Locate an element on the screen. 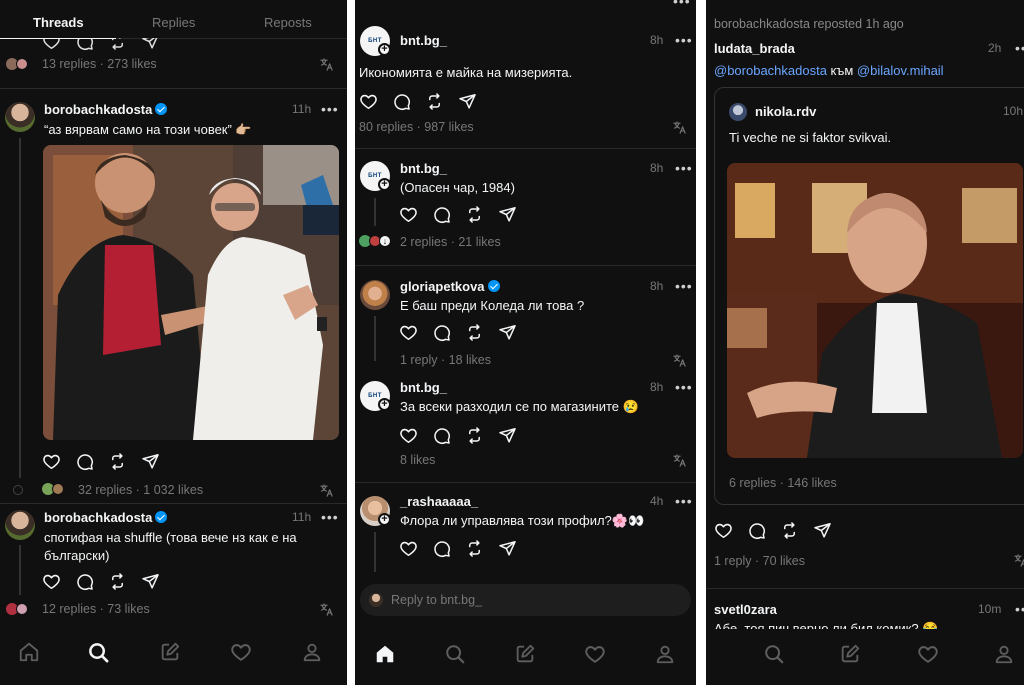 Image resolution: width=1024 pixels, height=685 pixels. mention-link: @borobachkadosta is located at coordinates (770, 70).